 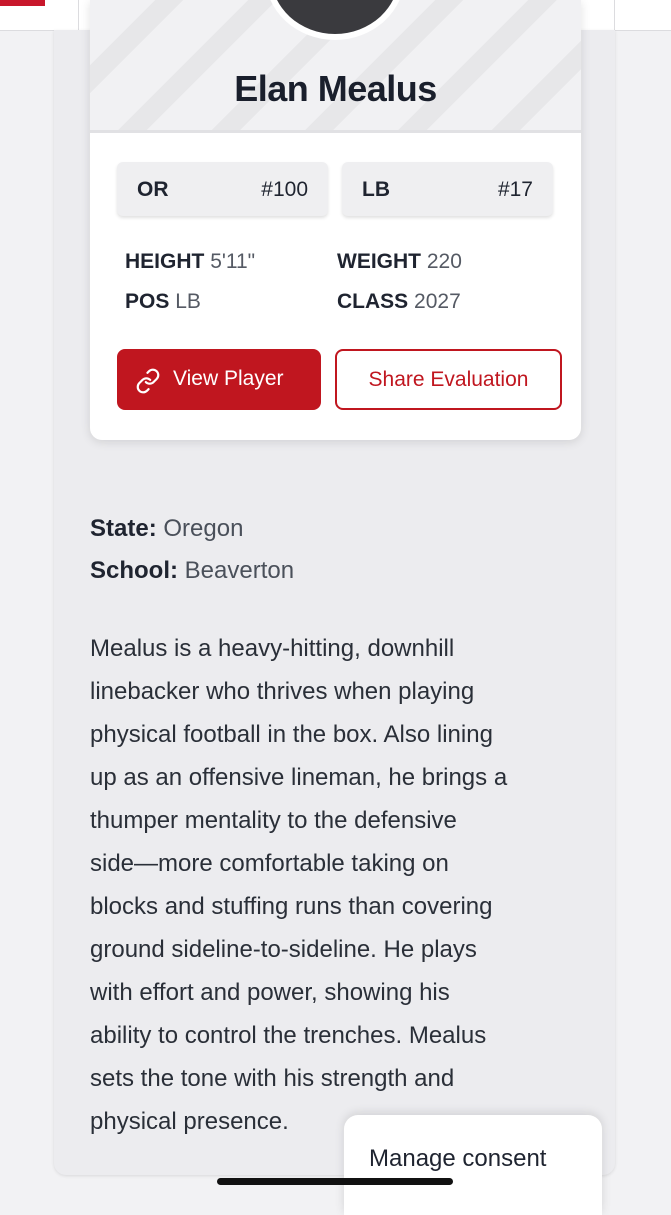 I want to click on view-player-label: View Player, so click(x=228, y=378).